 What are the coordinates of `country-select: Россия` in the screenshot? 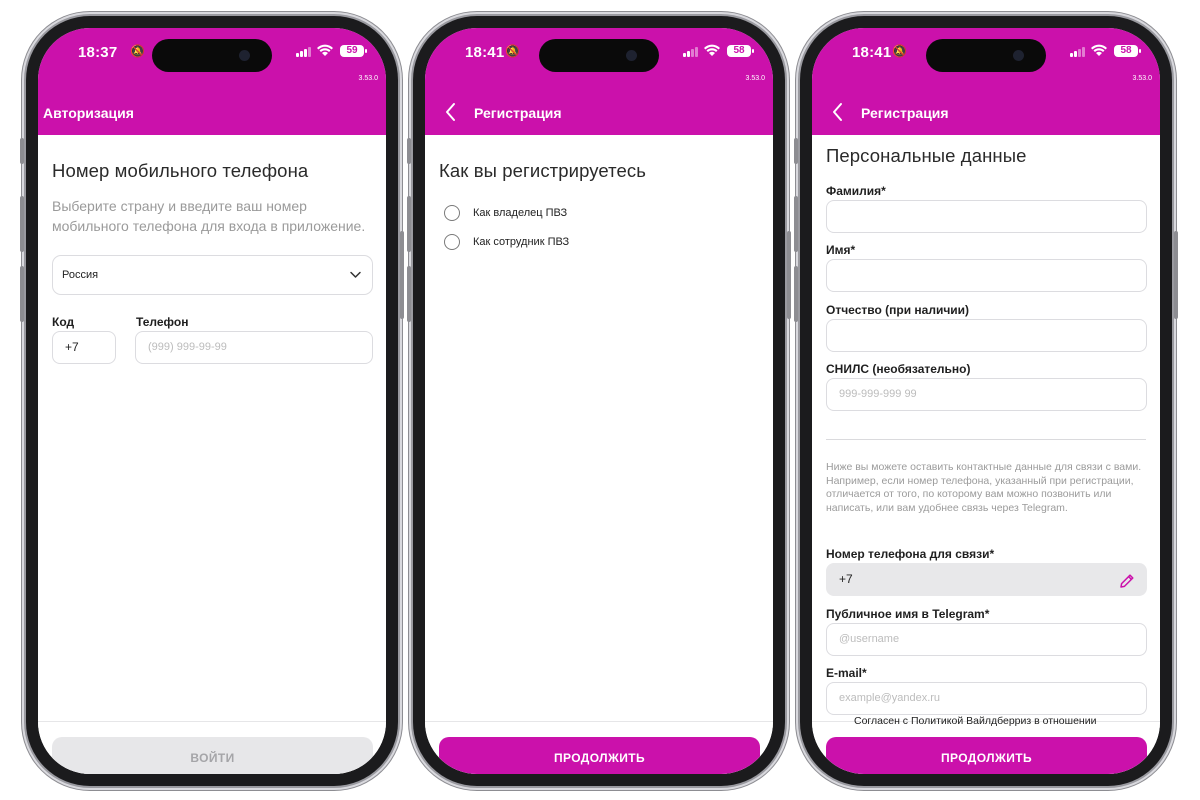 It's located at (212, 275).